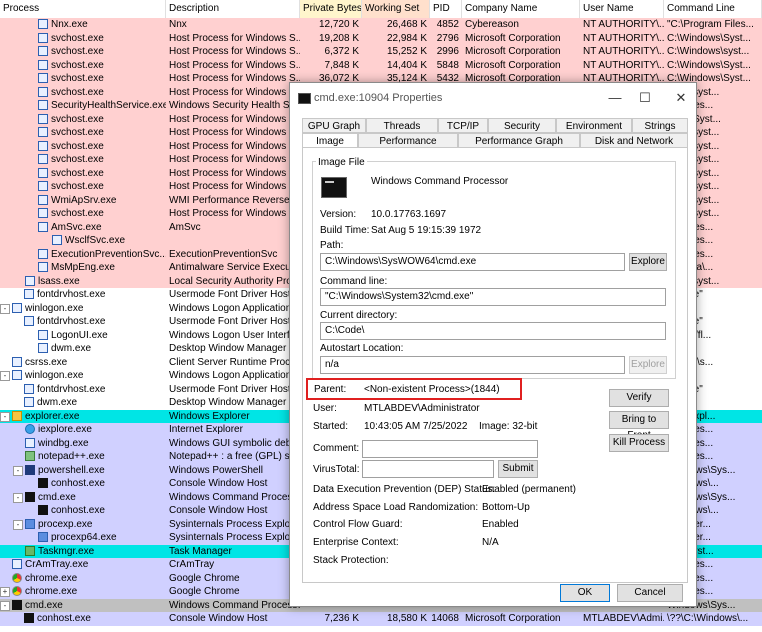 Image resolution: width=762 pixels, height=632 pixels. What do you see at coordinates (521, 25) in the screenshot?
I see `company-cell: Cybereason` at bounding box center [521, 25].